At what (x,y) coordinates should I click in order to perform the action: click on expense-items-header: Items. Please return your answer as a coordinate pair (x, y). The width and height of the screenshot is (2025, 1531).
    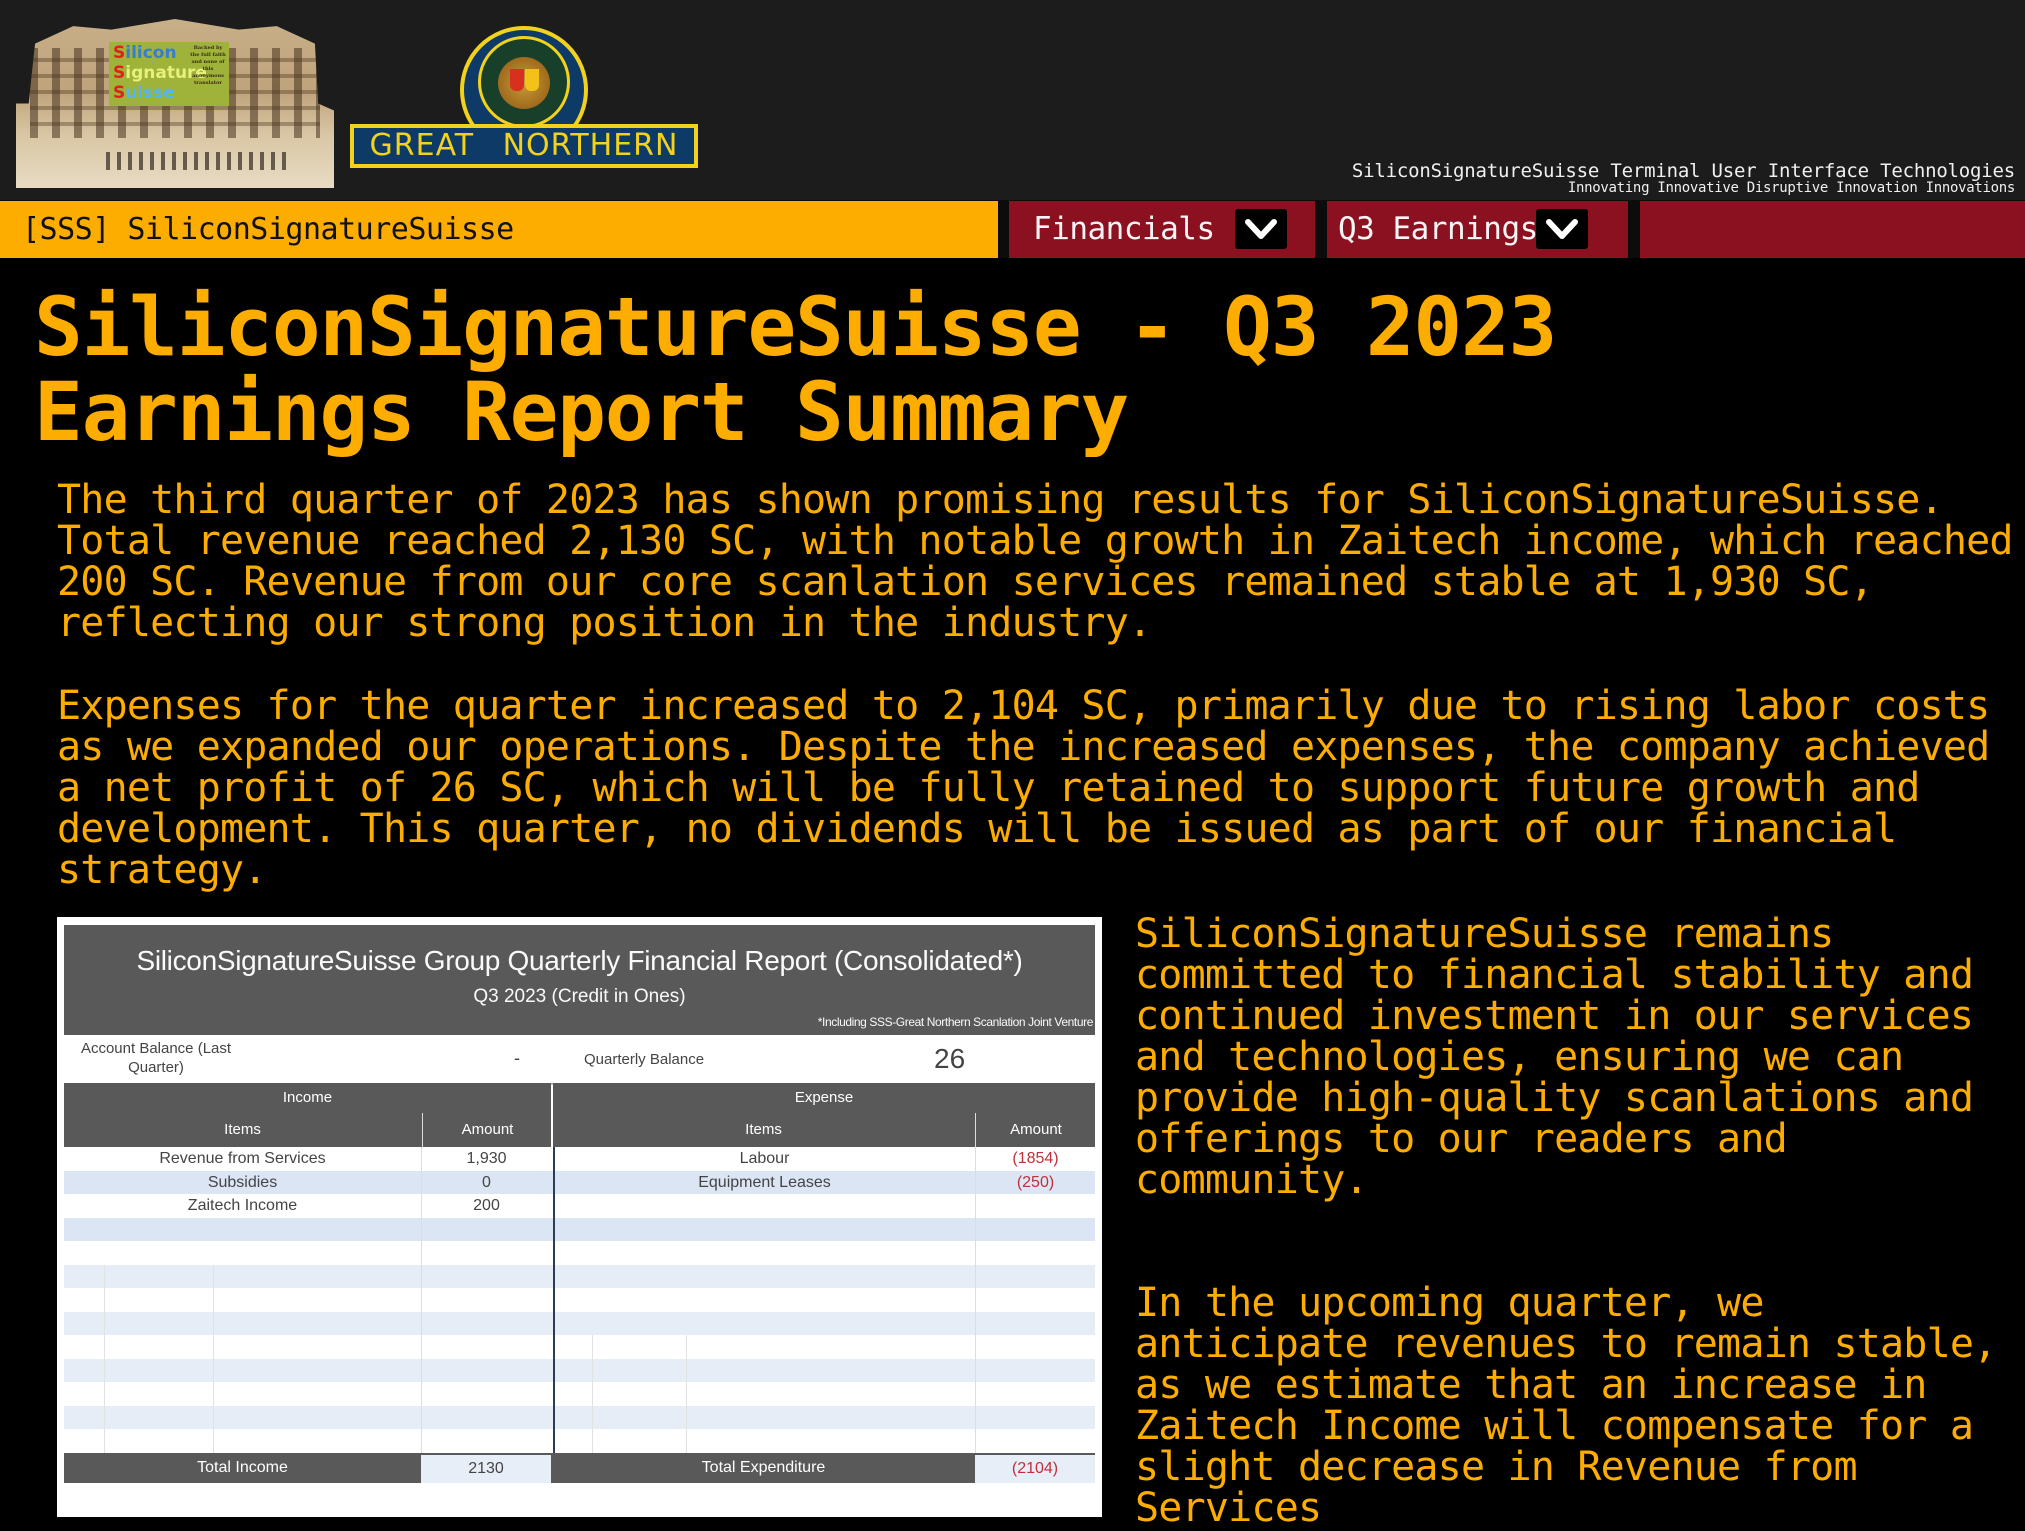
    Looking at the image, I should click on (763, 1129).